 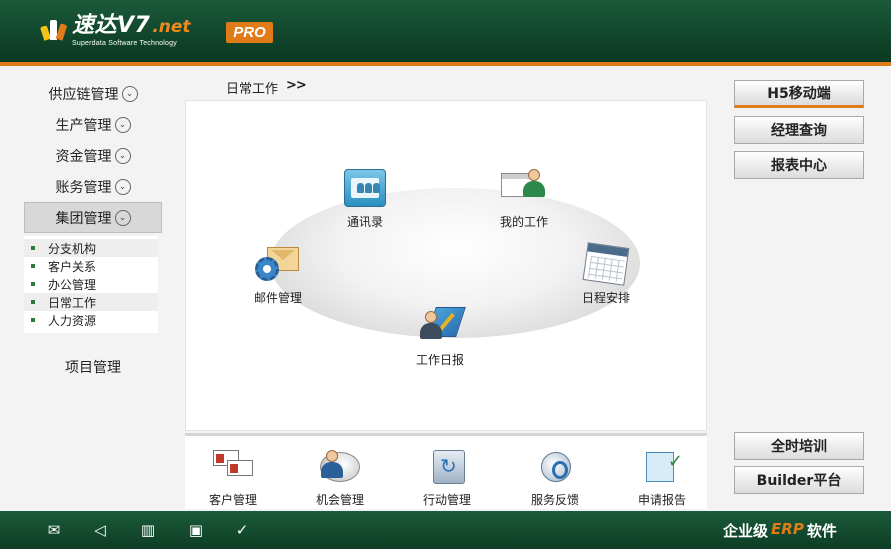 I want to click on node-label: 通讯录, so click(x=364, y=222).